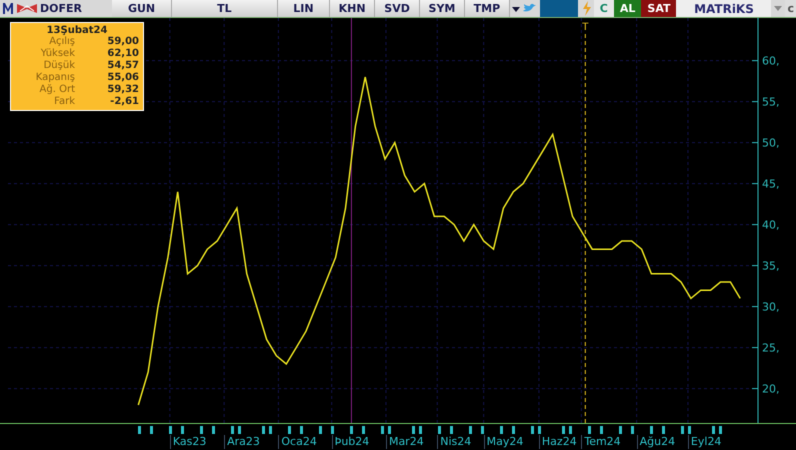  Describe the element at coordinates (771, 266) in the screenshot. I see `axis-label: 35,` at that location.